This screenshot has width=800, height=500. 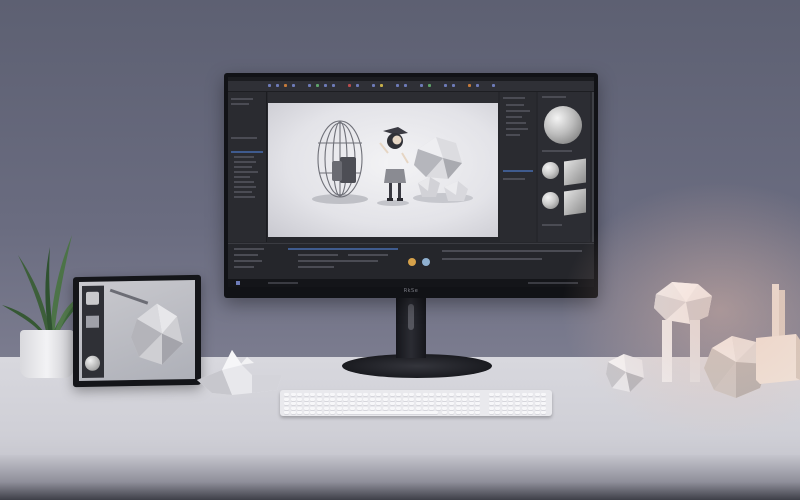 I want to click on outliner-panel, so click(x=247, y=167).